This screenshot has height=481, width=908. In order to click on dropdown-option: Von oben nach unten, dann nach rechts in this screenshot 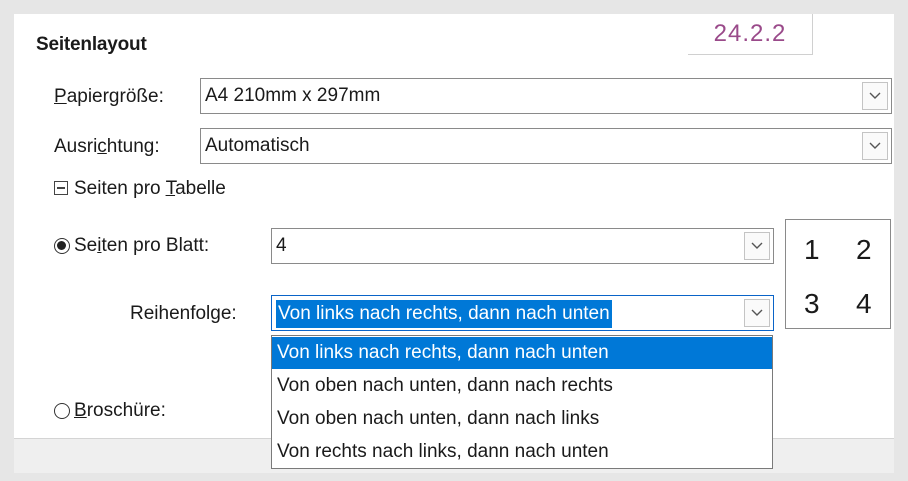, I will do `click(522, 386)`.